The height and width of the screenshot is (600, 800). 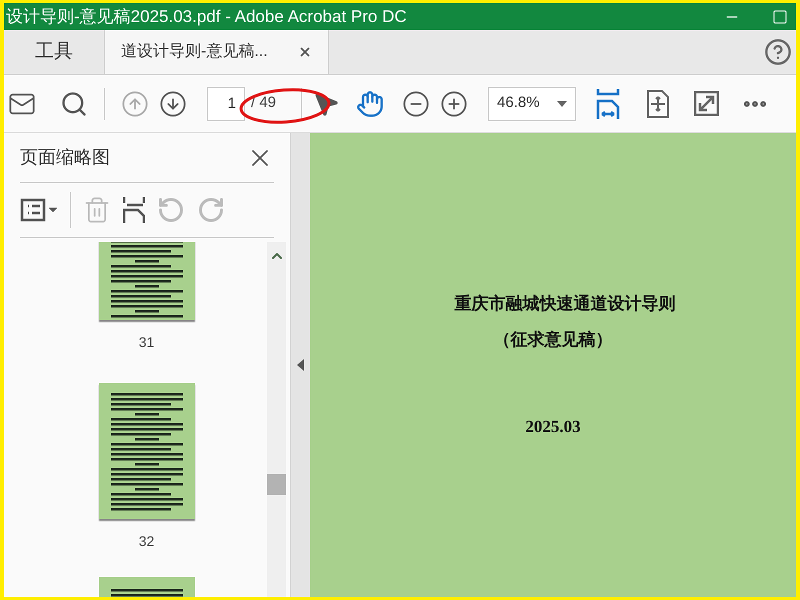 What do you see at coordinates (370, 104) in the screenshot?
I see `hand-icon` at bounding box center [370, 104].